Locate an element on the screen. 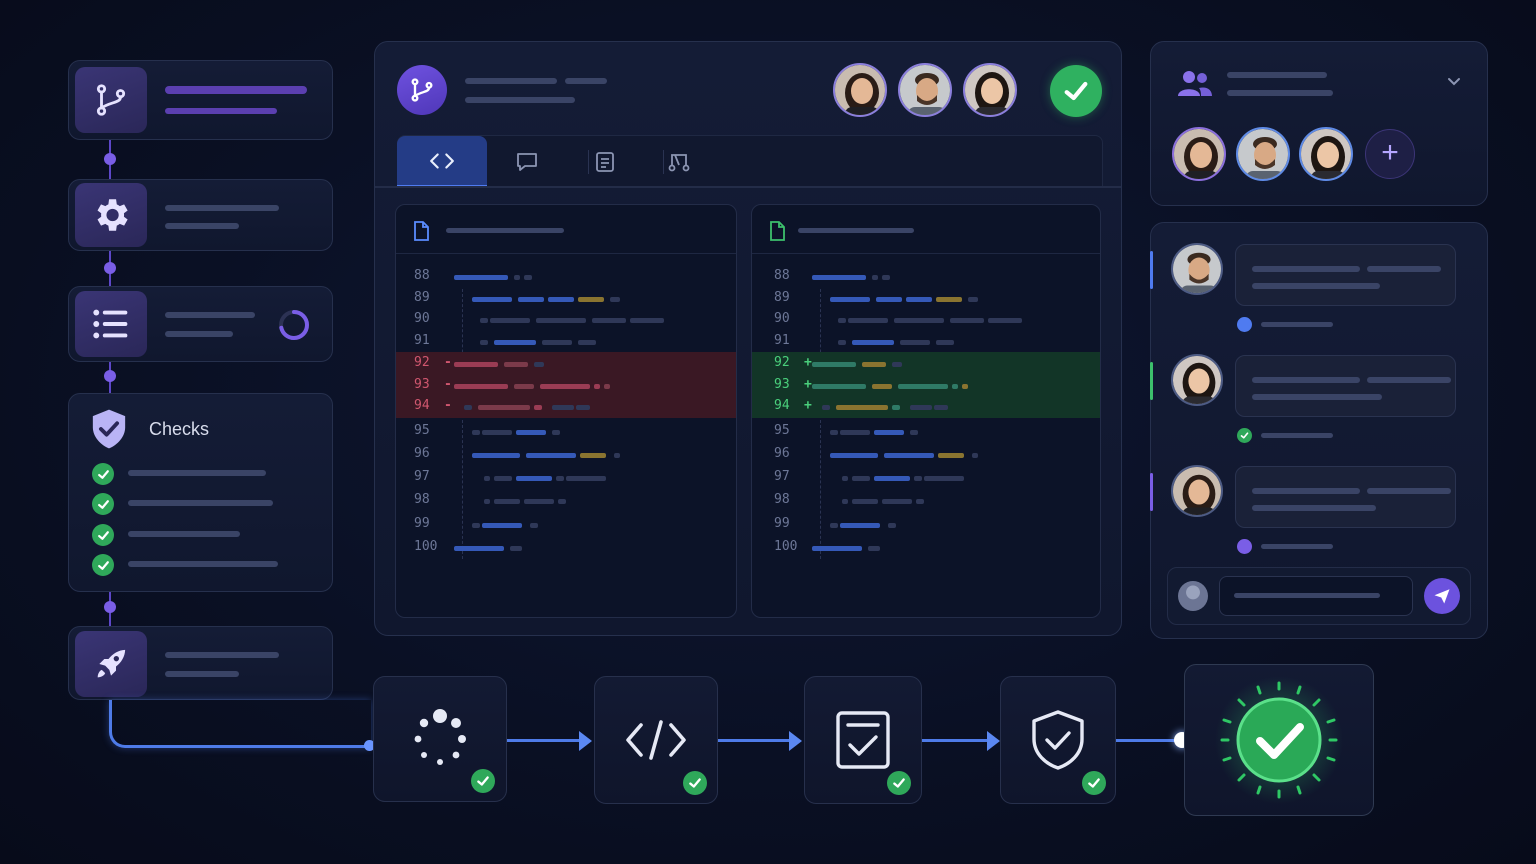  tab-merge is located at coordinates (679, 162).